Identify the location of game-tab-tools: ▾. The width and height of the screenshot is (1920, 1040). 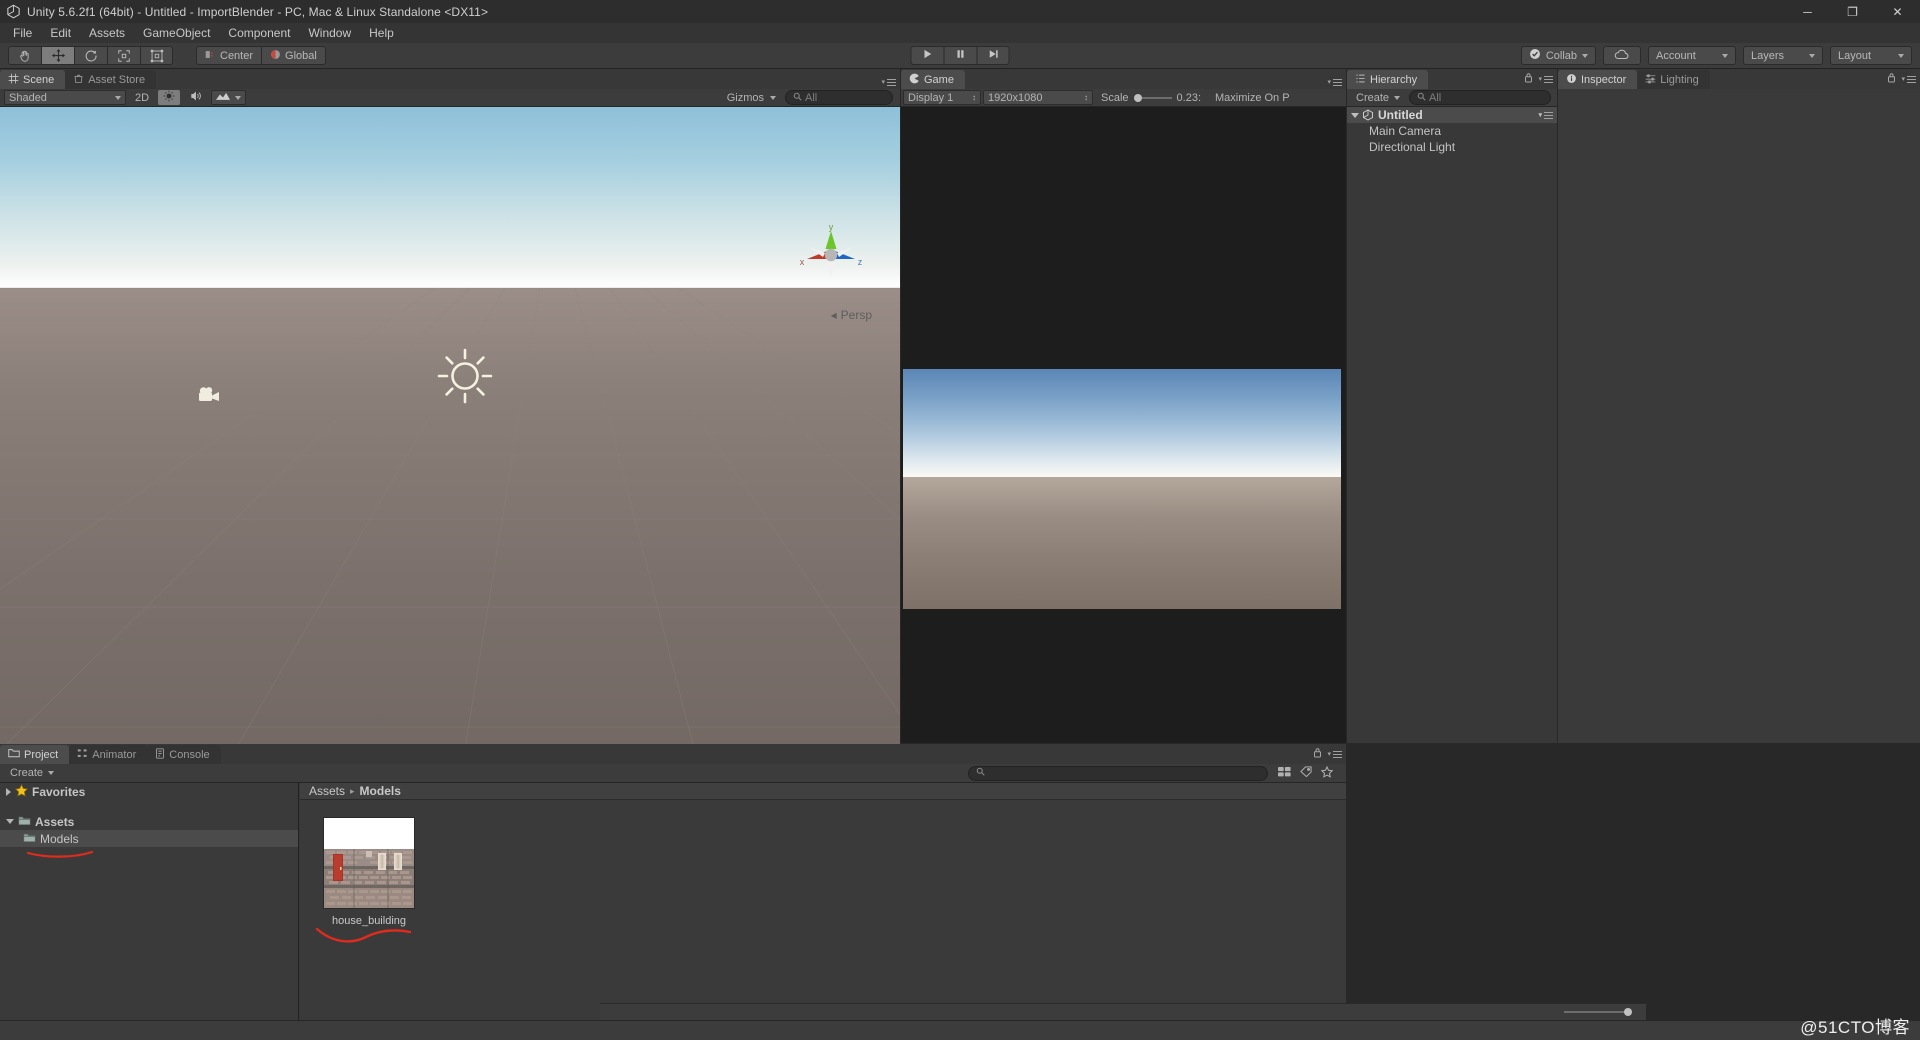
(1334, 82).